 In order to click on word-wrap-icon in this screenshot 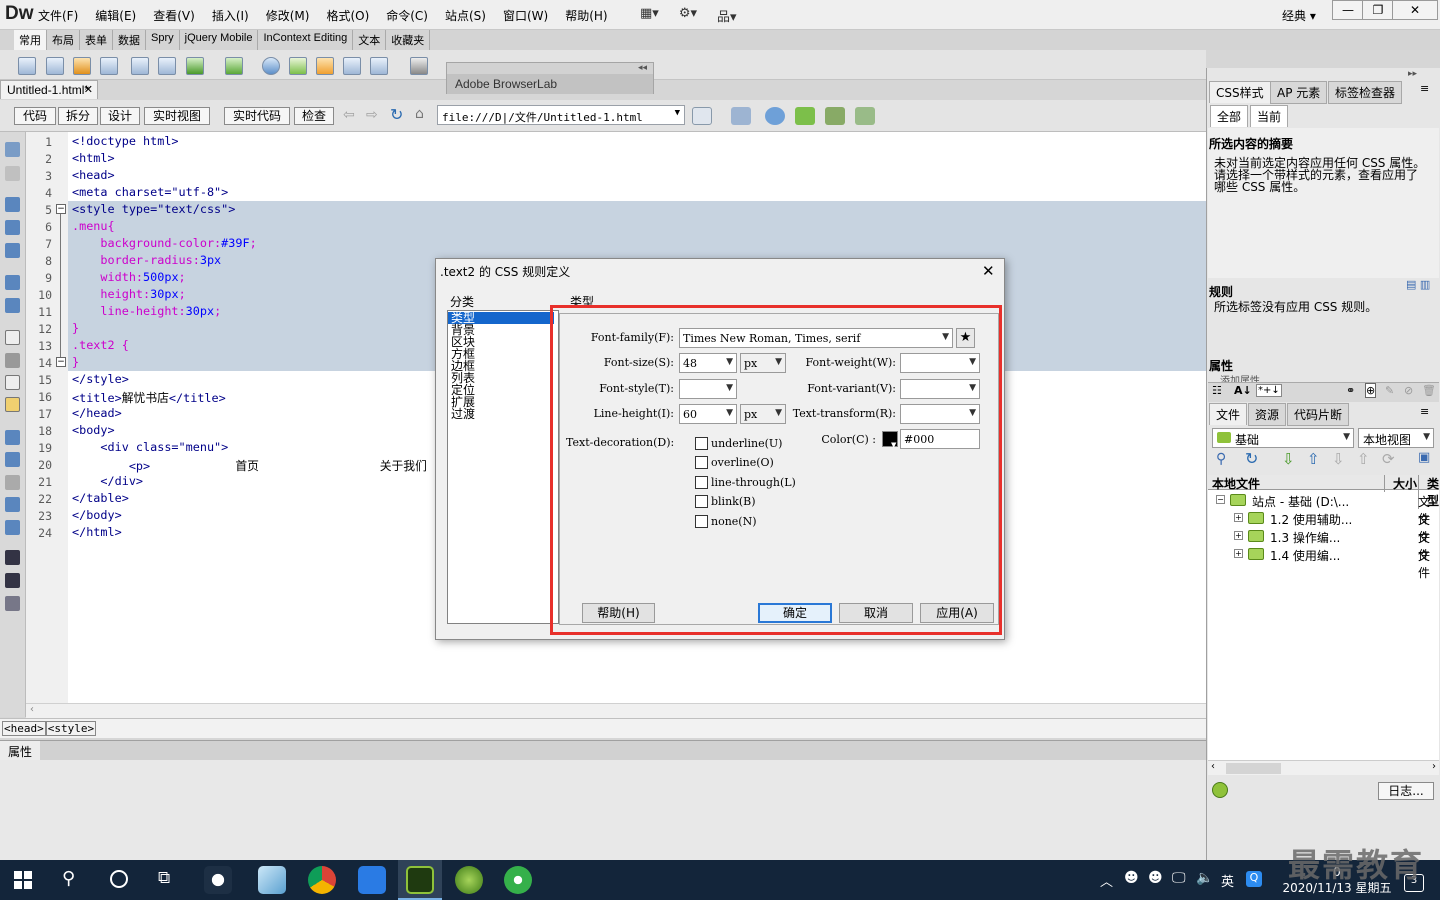, I will do `click(12, 382)`.